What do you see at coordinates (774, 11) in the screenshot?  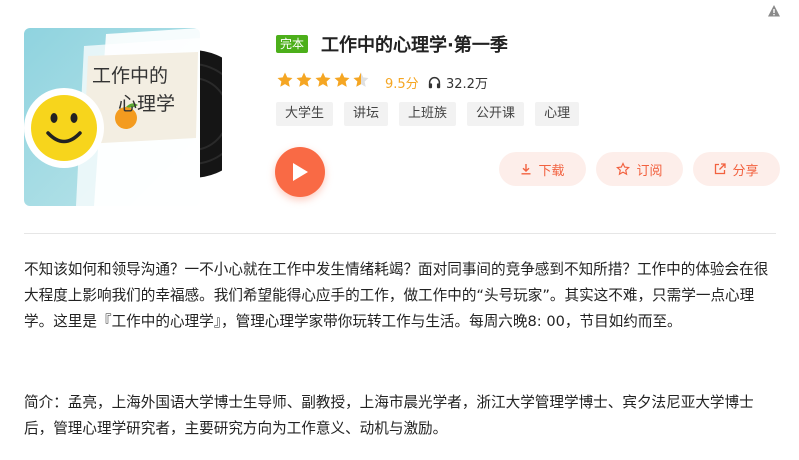 I see `warning-icon` at bounding box center [774, 11].